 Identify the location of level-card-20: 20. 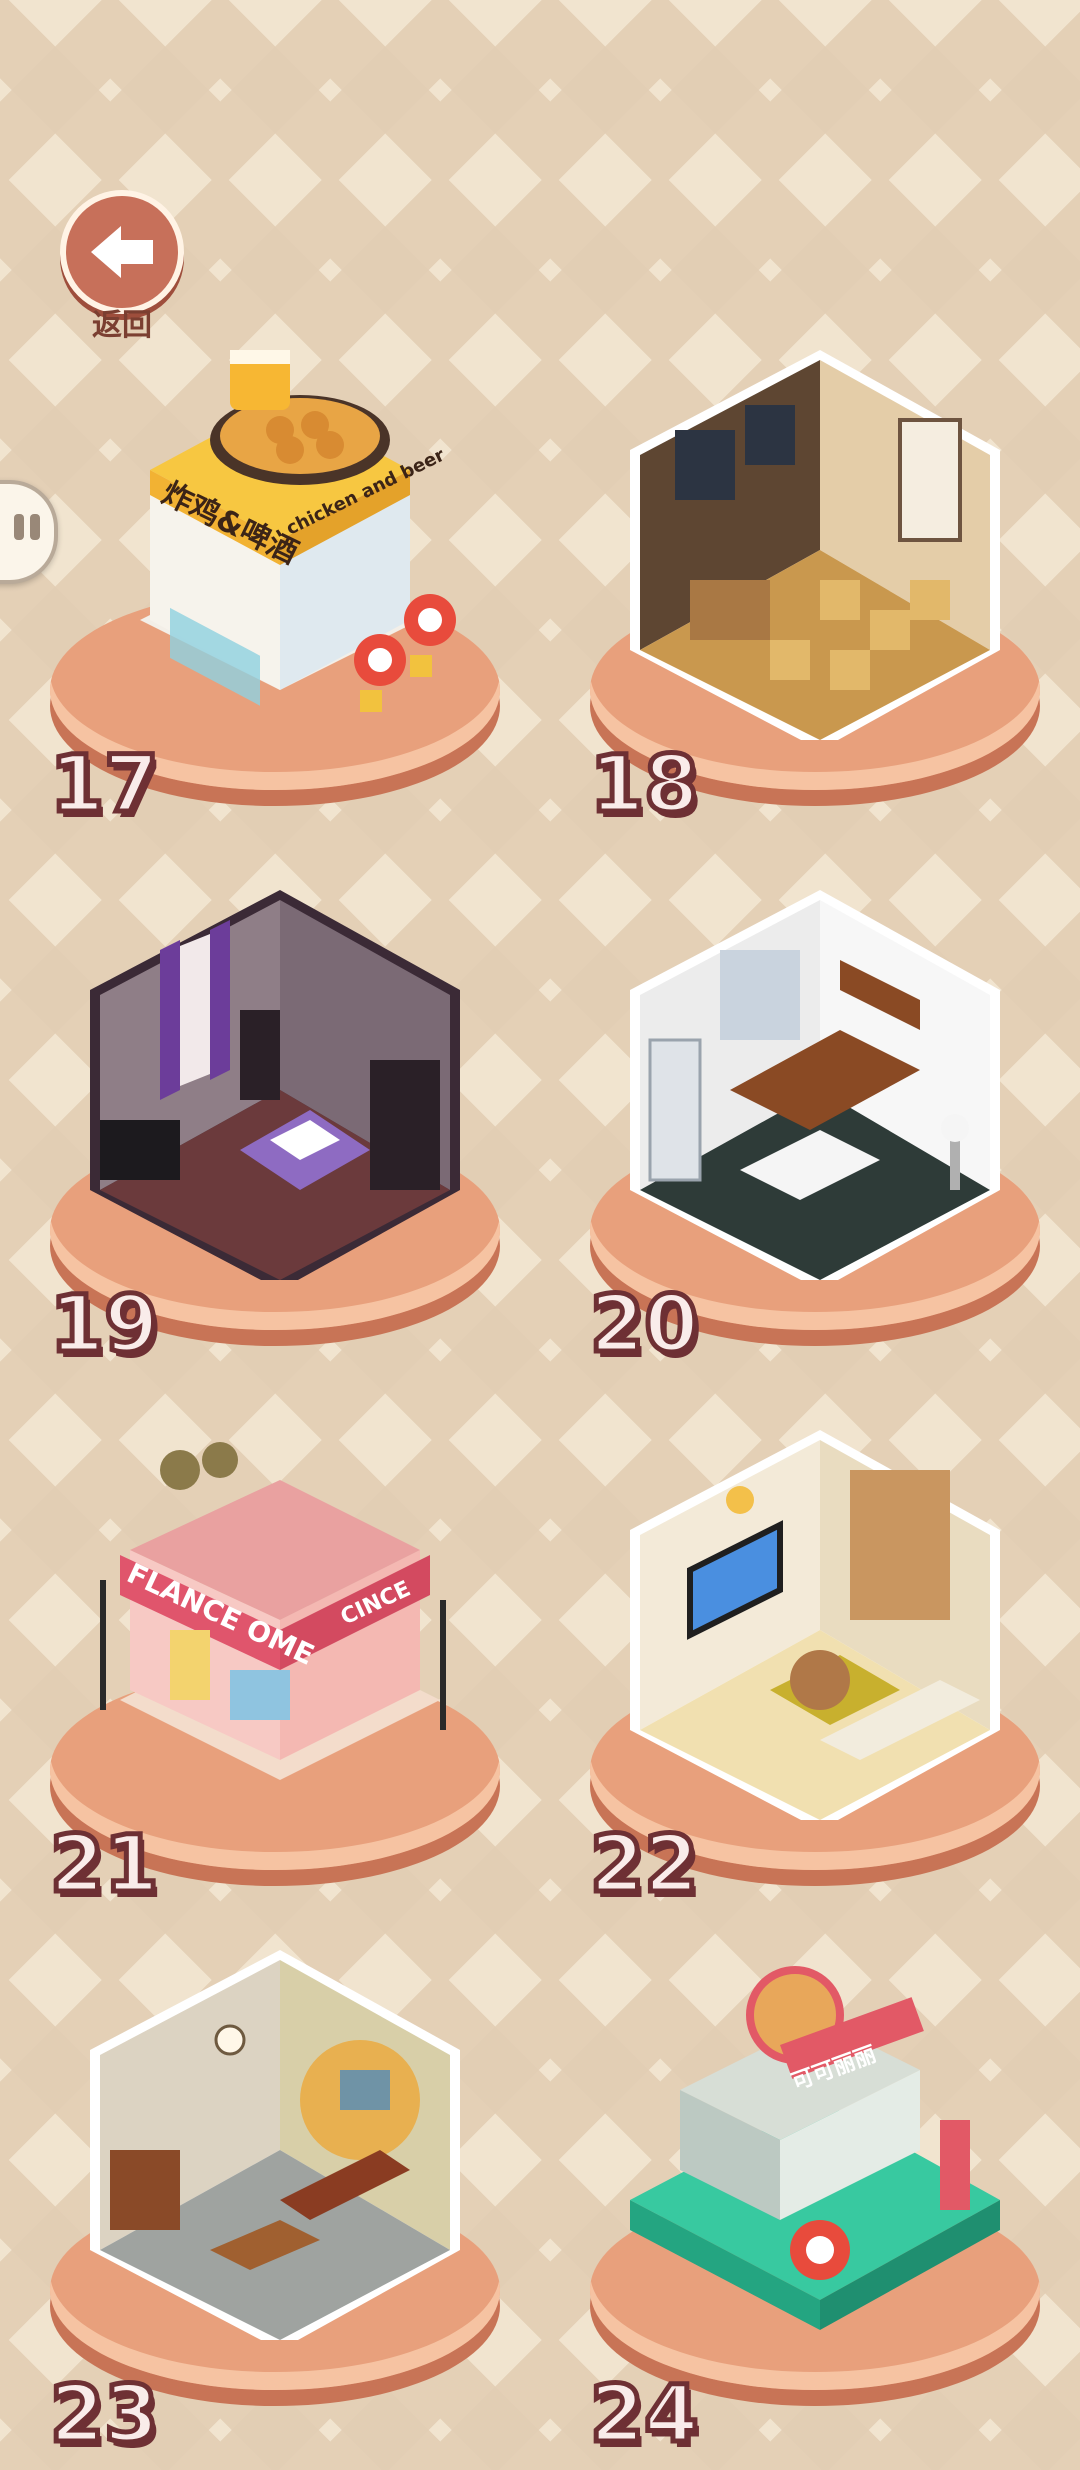
(815, 1150).